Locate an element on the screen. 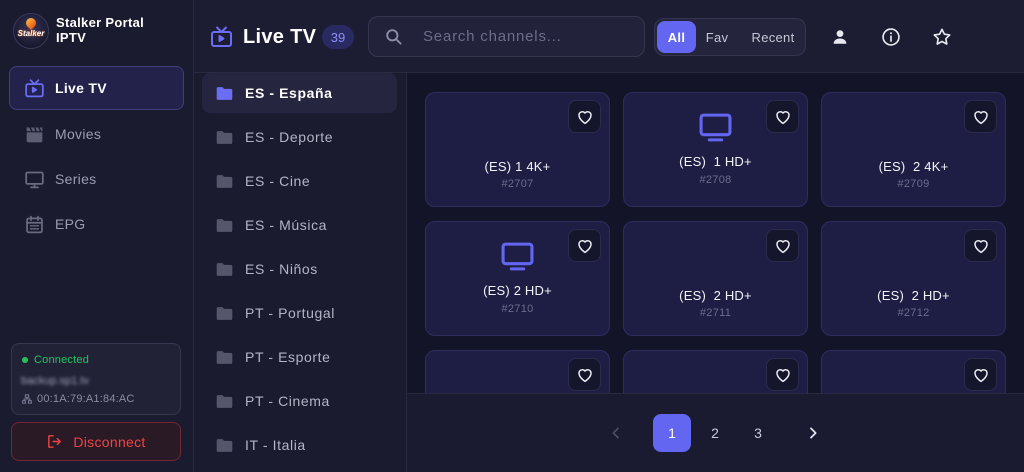 The height and width of the screenshot is (472, 1024). category-label: ES - Niños is located at coordinates (281, 269).